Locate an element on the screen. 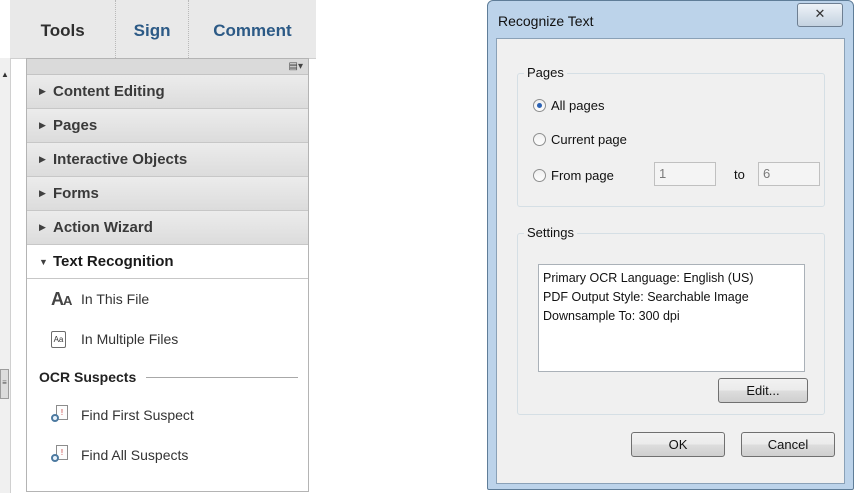  tab-sign: Sign is located at coordinates (152, 29).